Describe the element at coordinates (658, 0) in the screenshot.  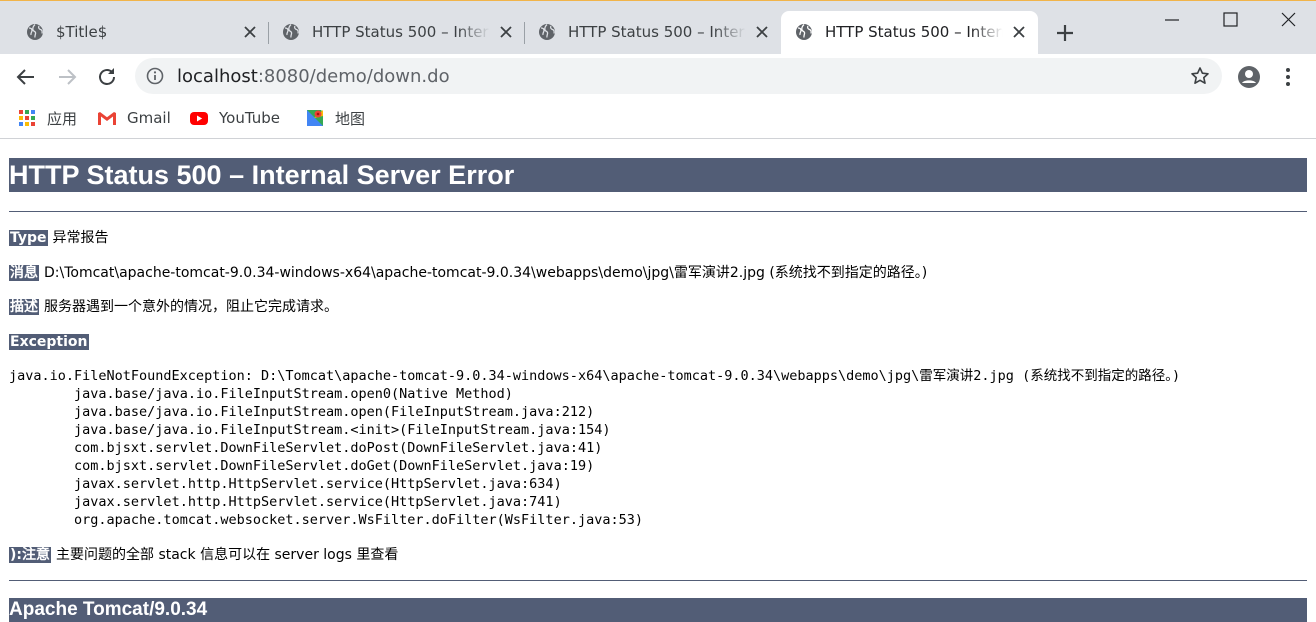
I see `window-top-accent` at that location.